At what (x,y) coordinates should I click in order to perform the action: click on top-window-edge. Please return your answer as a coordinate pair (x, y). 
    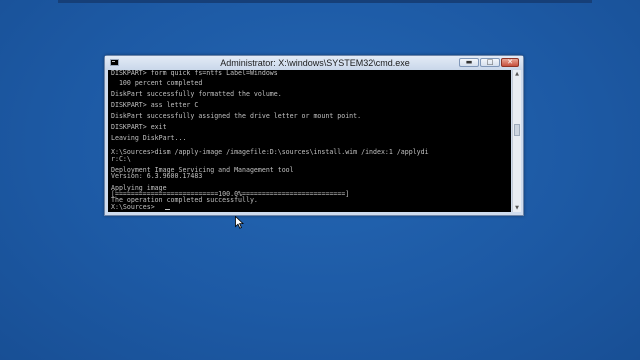
    Looking at the image, I should click on (325, 1).